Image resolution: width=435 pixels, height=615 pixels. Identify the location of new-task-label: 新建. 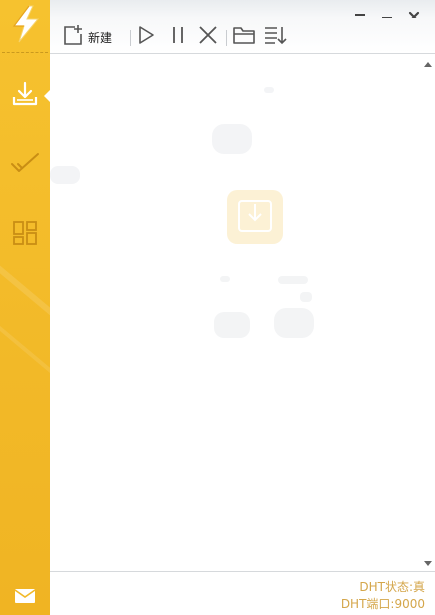
(100, 37).